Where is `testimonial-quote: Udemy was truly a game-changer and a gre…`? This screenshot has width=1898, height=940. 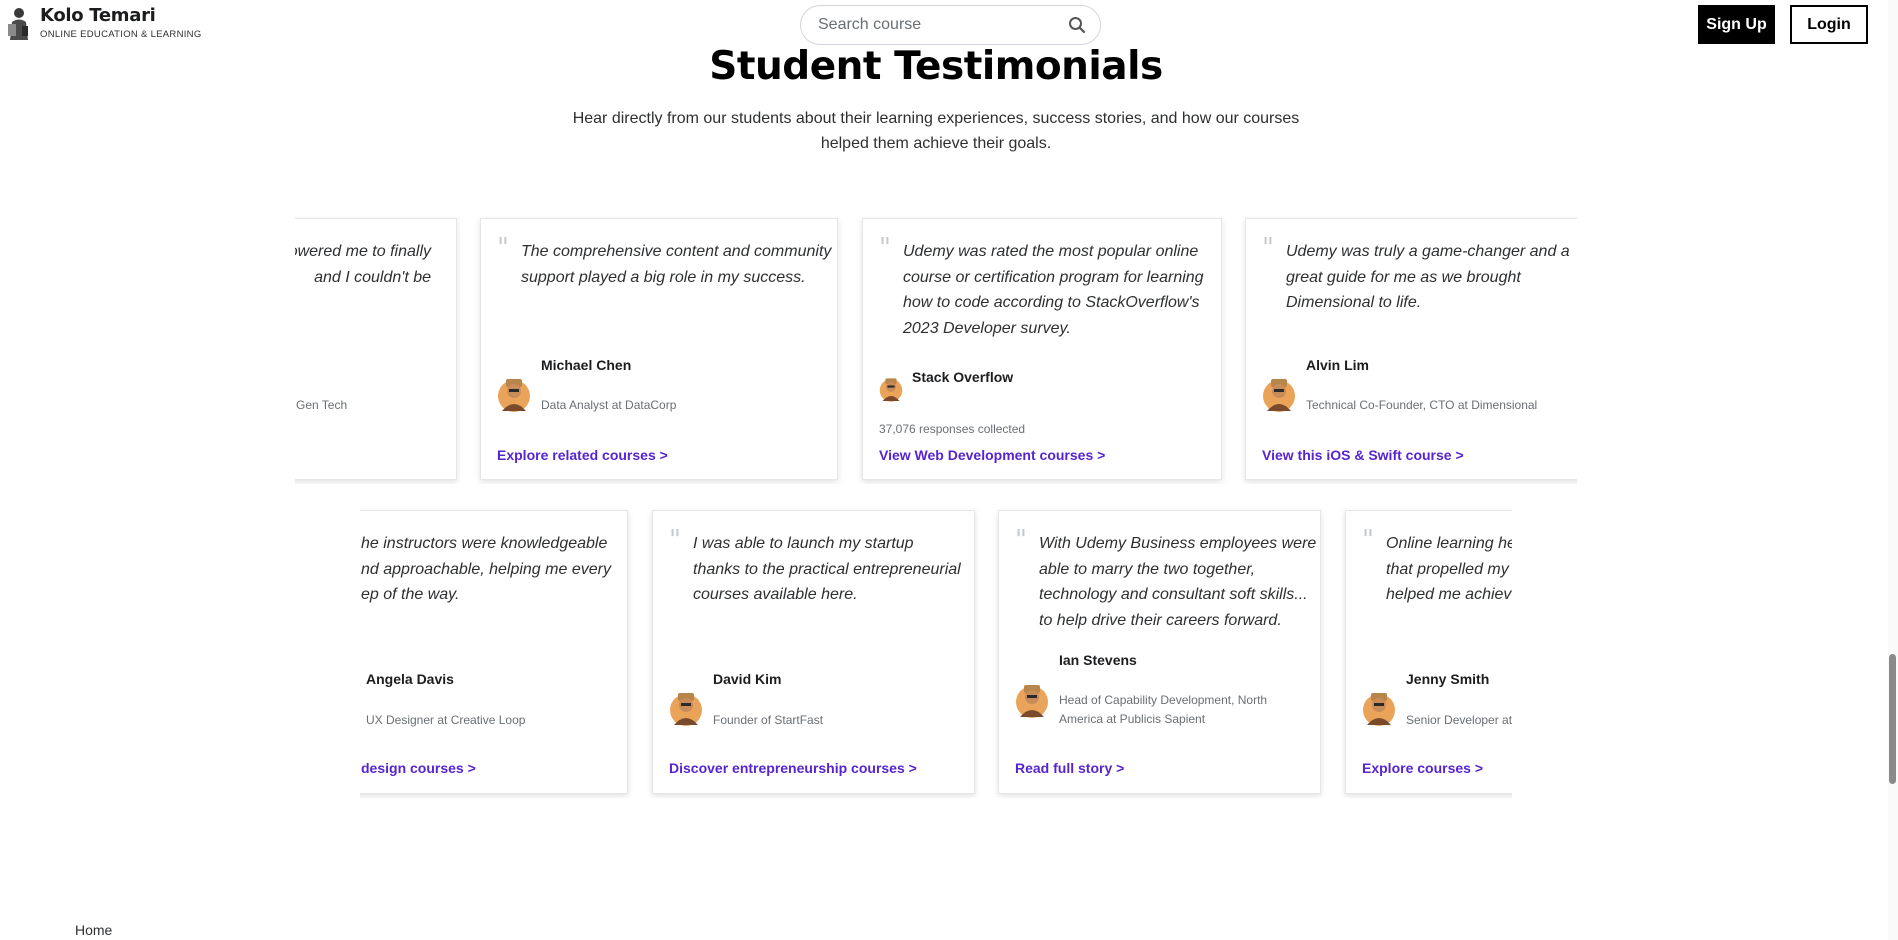
testimonial-quote: Udemy was truly a game-changer and a gre… is located at coordinates (1428, 277).